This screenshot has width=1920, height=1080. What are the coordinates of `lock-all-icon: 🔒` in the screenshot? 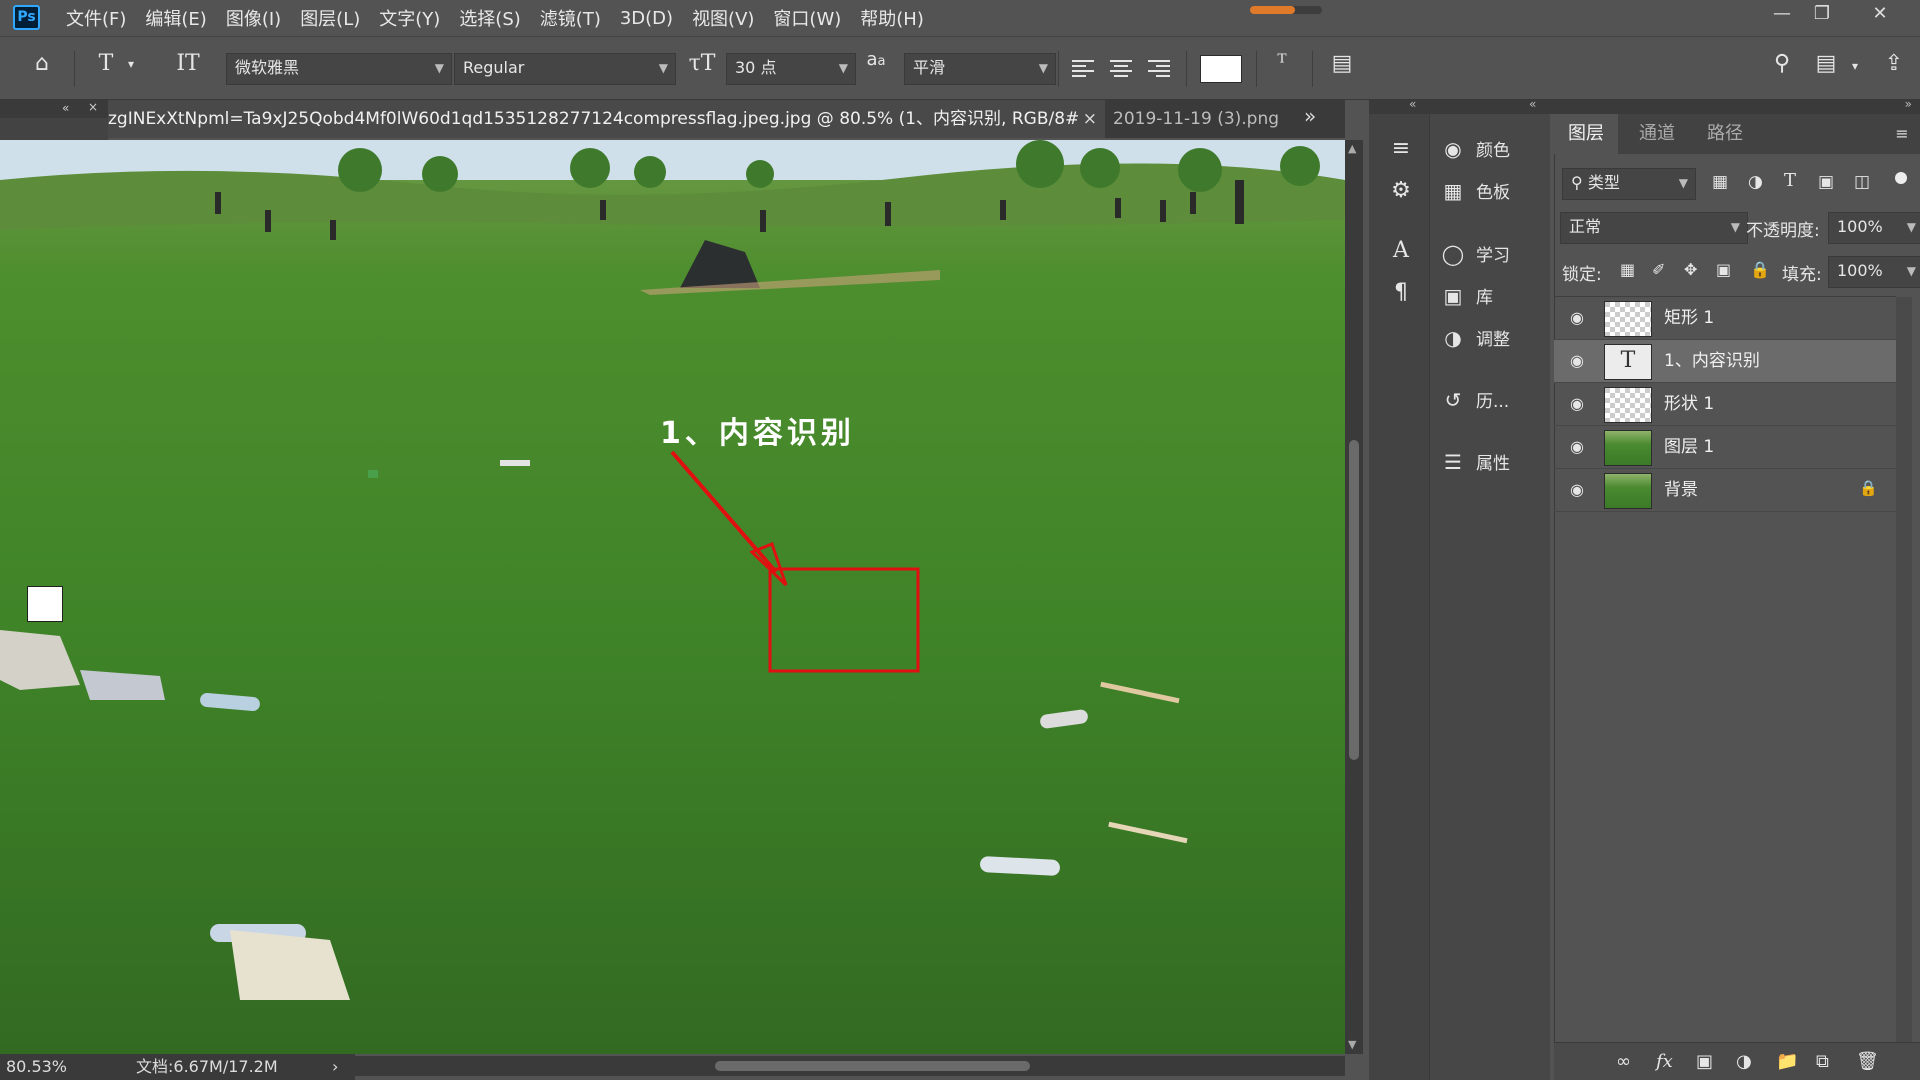 It's located at (1760, 269).